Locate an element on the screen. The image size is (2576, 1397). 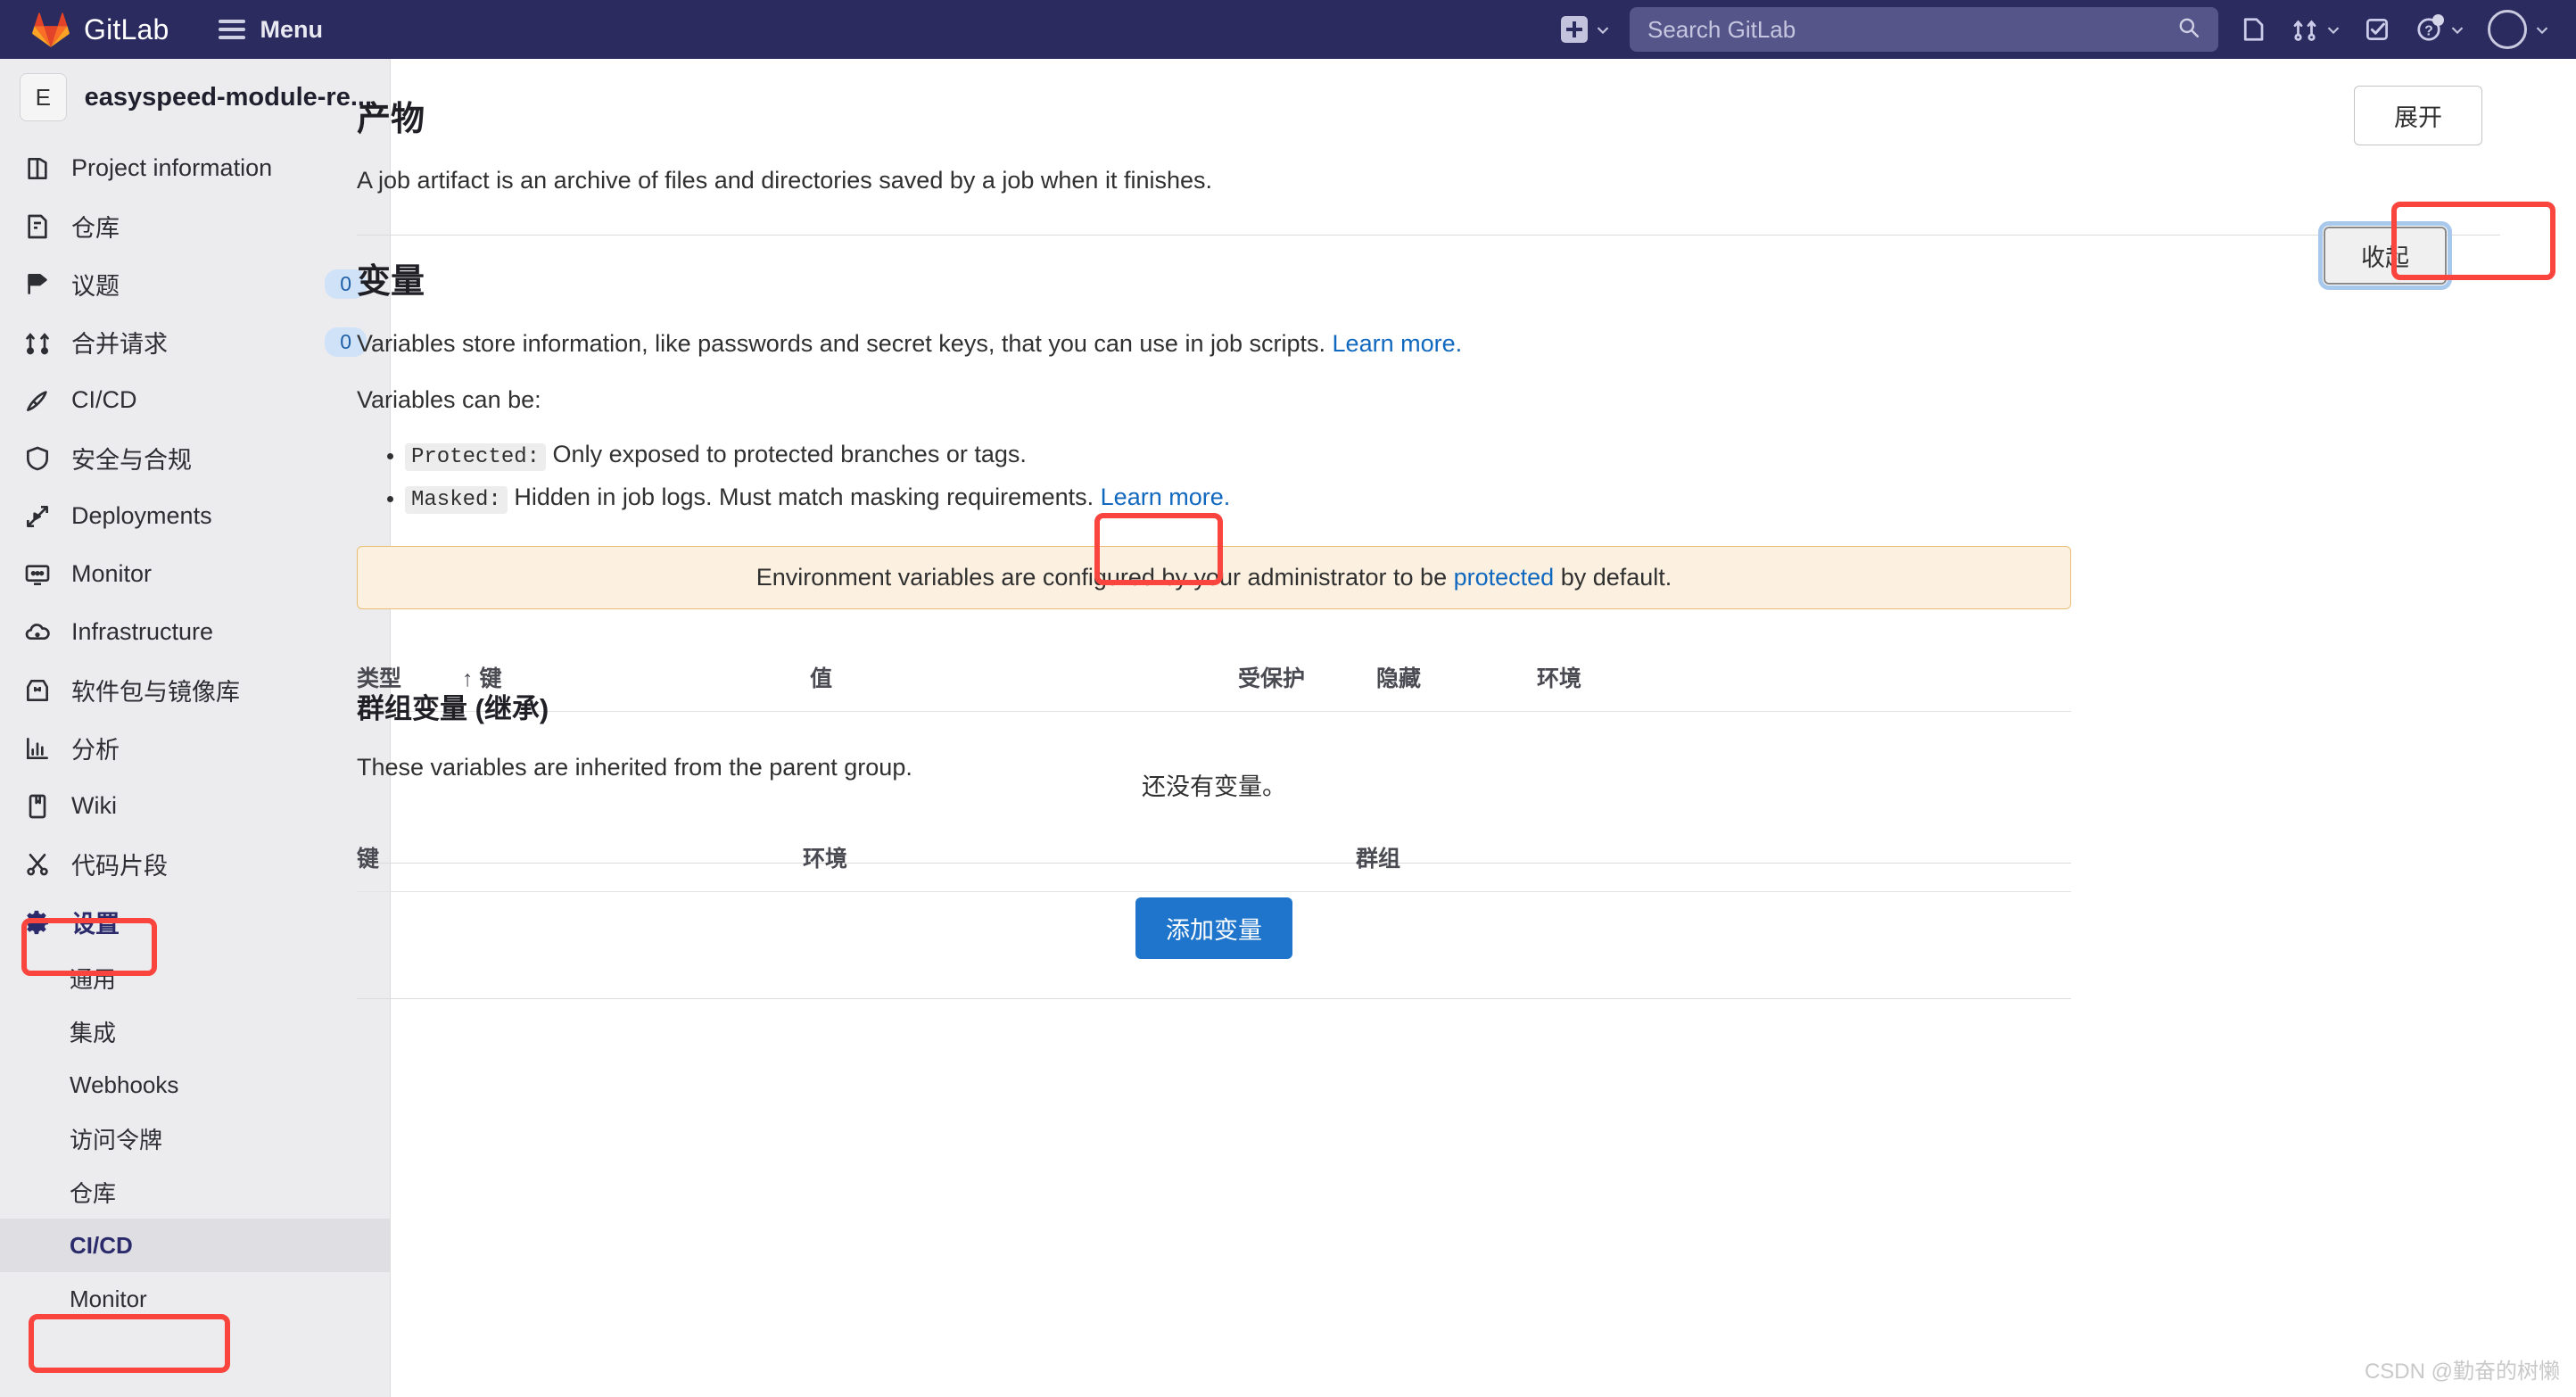
column-header-key: 键 is located at coordinates (580, 860).